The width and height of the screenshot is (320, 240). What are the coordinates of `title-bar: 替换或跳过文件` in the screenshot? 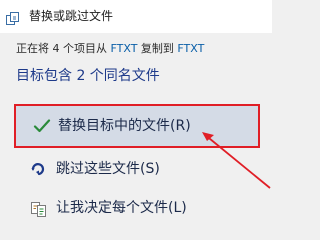 It's located at (136, 16).